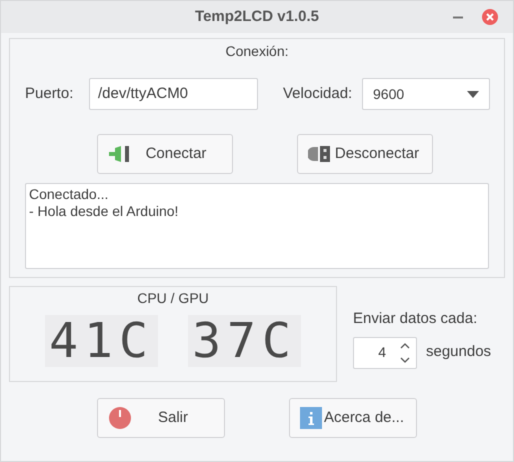 This screenshot has height=462, width=514. What do you see at coordinates (165, 154) in the screenshot?
I see `connect-button: Conectar` at bounding box center [165, 154].